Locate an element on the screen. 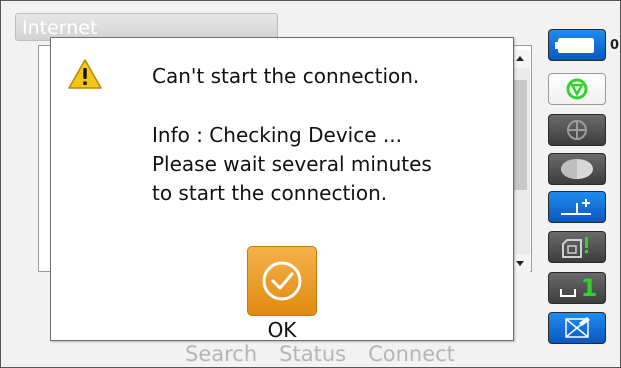 The image size is (621, 368). input-mode-value: 1 is located at coordinates (589, 288).